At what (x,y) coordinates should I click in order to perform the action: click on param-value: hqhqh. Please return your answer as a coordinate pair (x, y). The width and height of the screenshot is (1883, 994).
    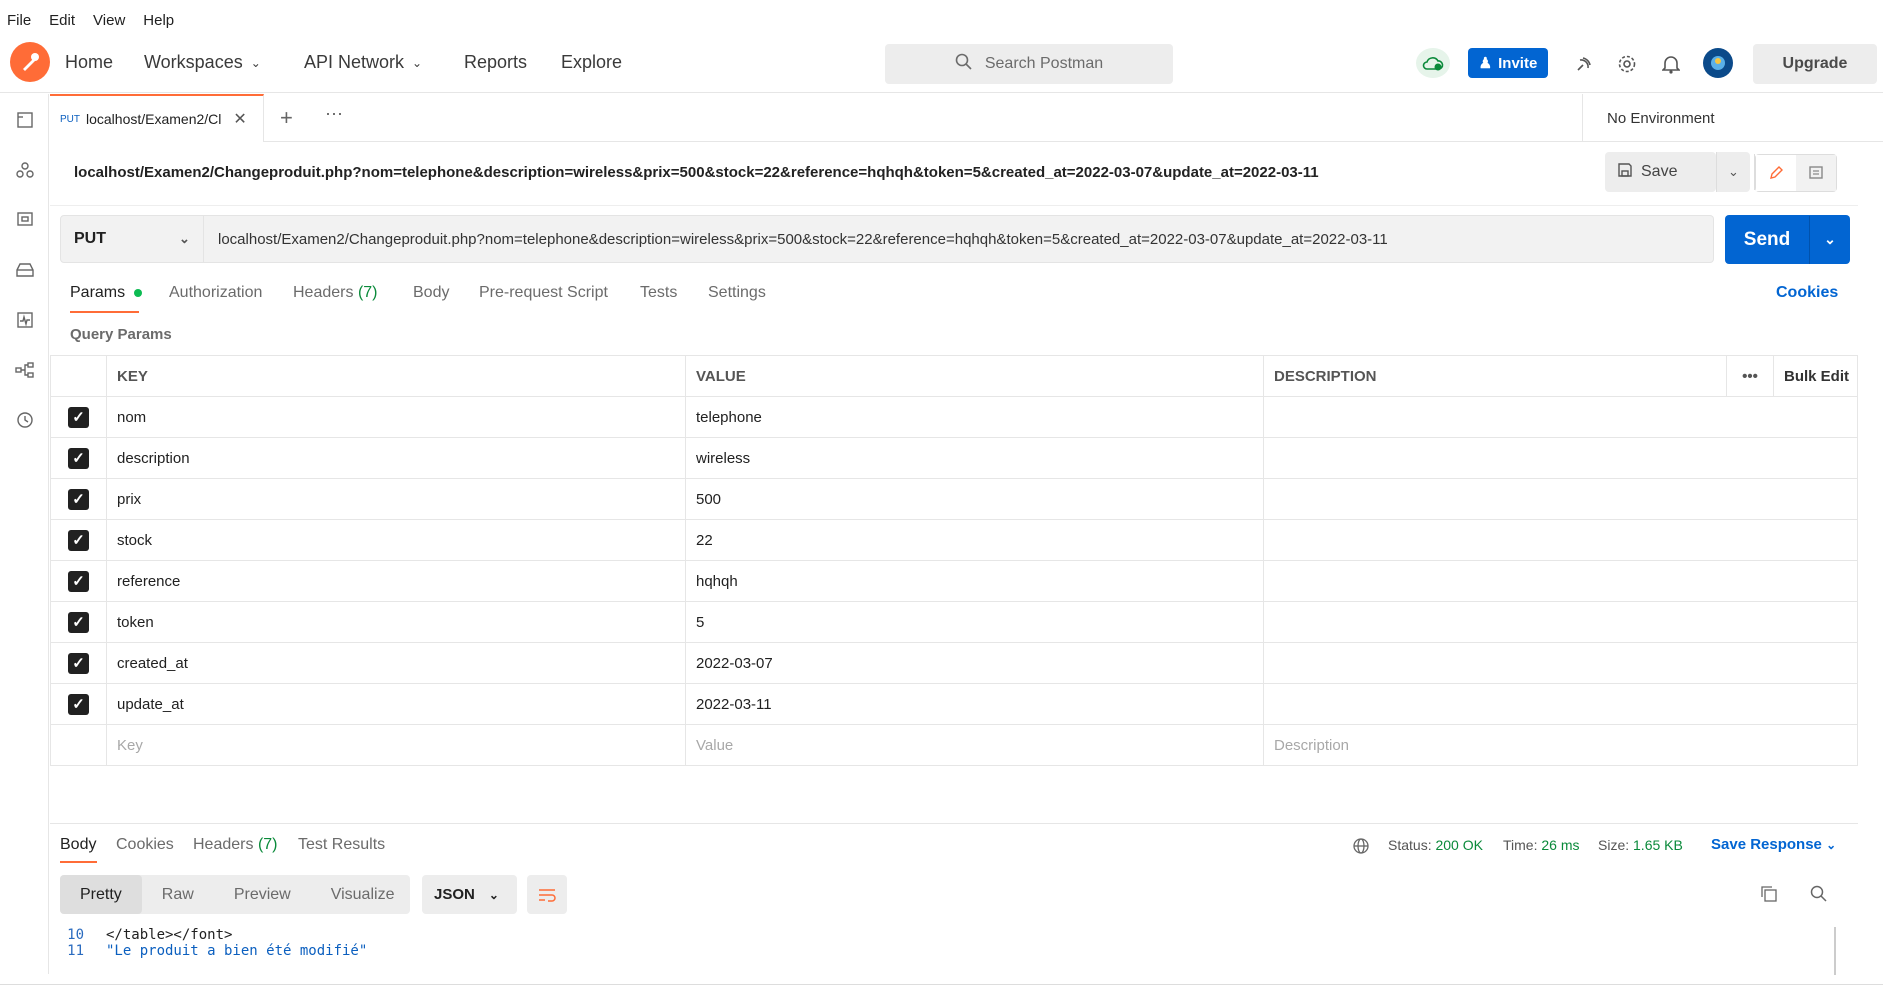
    Looking at the image, I should click on (974, 581).